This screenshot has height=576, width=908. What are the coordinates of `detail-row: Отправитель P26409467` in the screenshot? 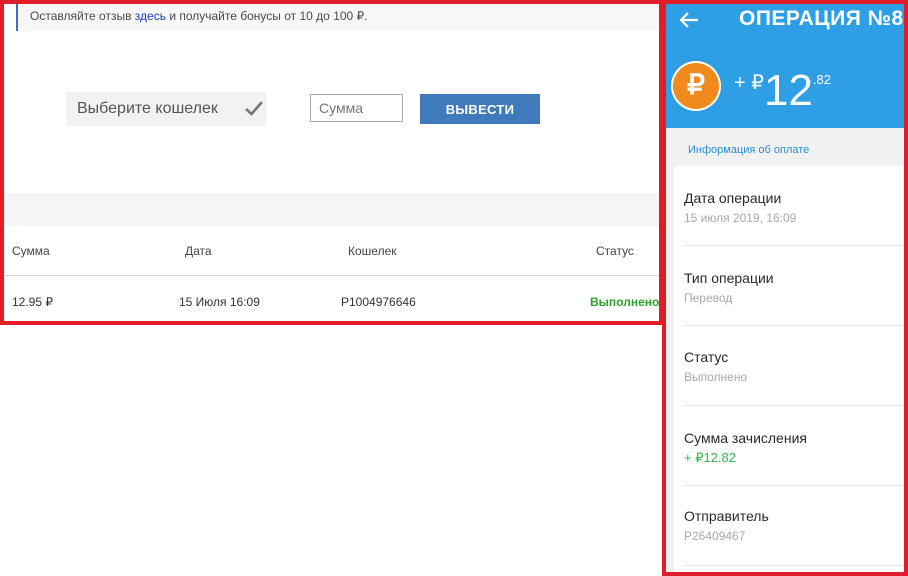 It's located at (789, 526).